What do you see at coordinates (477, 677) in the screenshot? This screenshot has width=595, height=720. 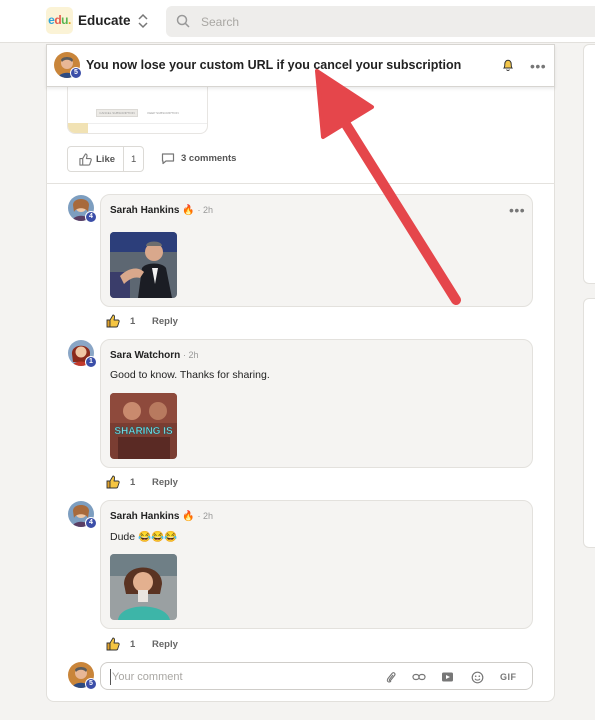 I see `emoji-icon` at bounding box center [477, 677].